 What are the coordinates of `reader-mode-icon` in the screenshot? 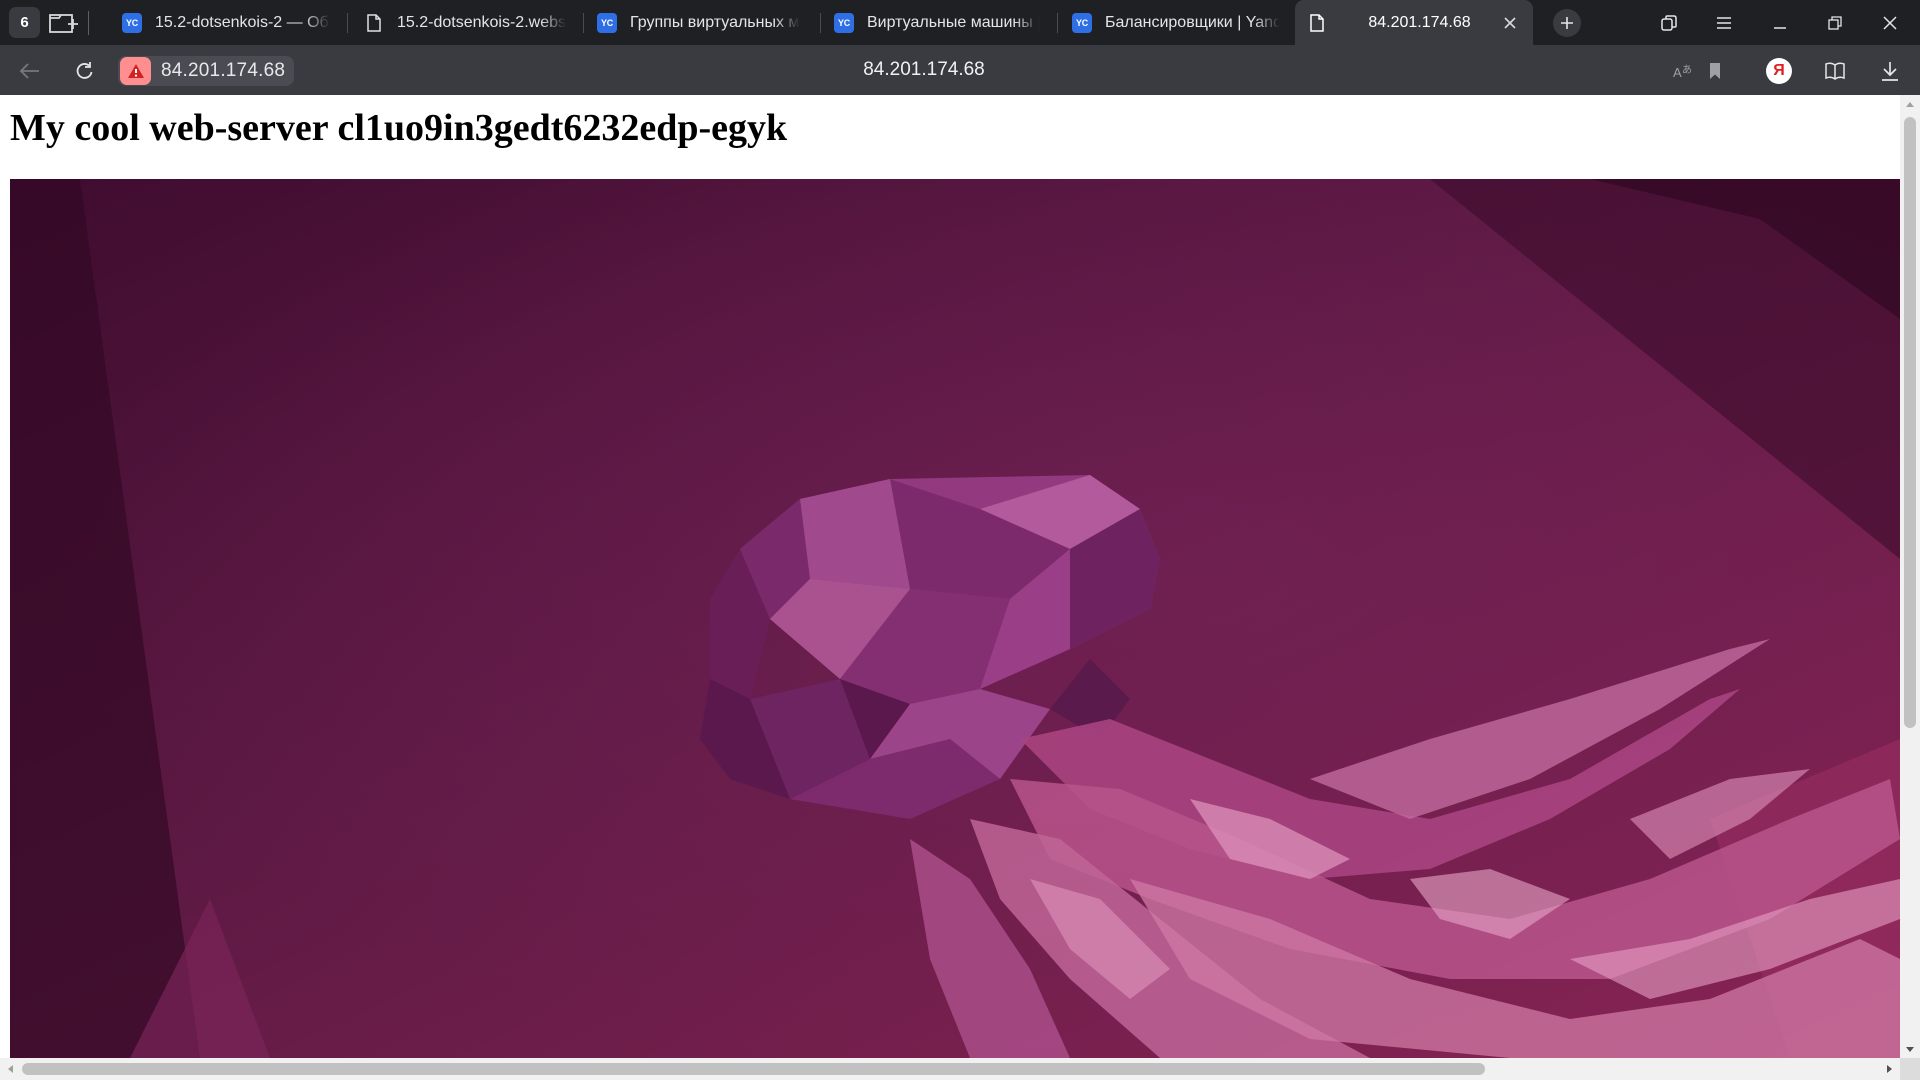 It's located at (1835, 71).